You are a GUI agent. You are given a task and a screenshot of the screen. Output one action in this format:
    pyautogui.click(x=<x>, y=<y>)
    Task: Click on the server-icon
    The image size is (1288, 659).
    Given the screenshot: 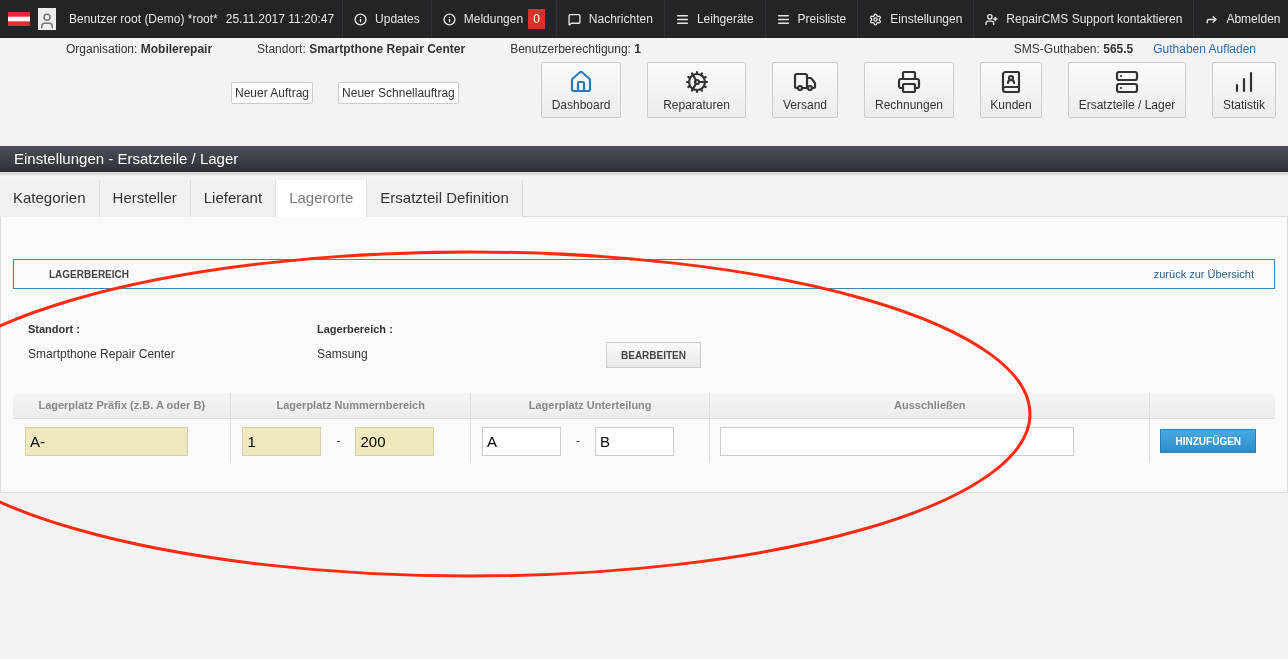 What is the action you would take?
    pyautogui.click(x=1127, y=82)
    